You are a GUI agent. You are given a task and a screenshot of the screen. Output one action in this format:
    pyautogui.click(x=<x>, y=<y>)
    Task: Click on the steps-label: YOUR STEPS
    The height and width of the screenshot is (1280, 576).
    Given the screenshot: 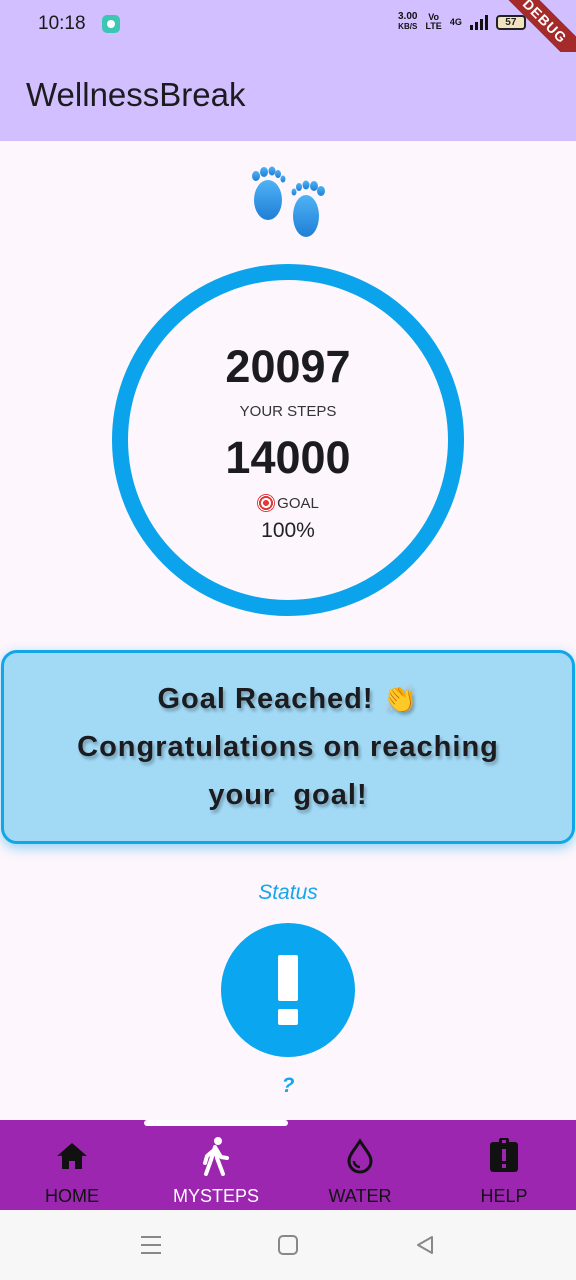 What is the action you would take?
    pyautogui.click(x=288, y=411)
    